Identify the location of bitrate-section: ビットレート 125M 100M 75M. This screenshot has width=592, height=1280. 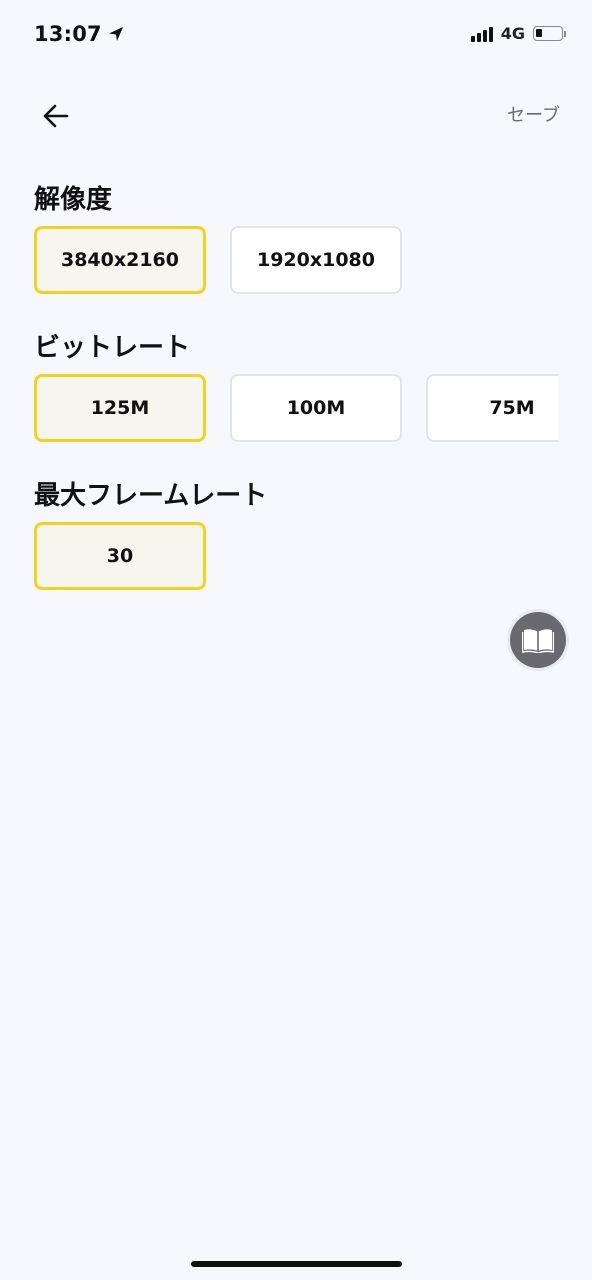
(296, 386).